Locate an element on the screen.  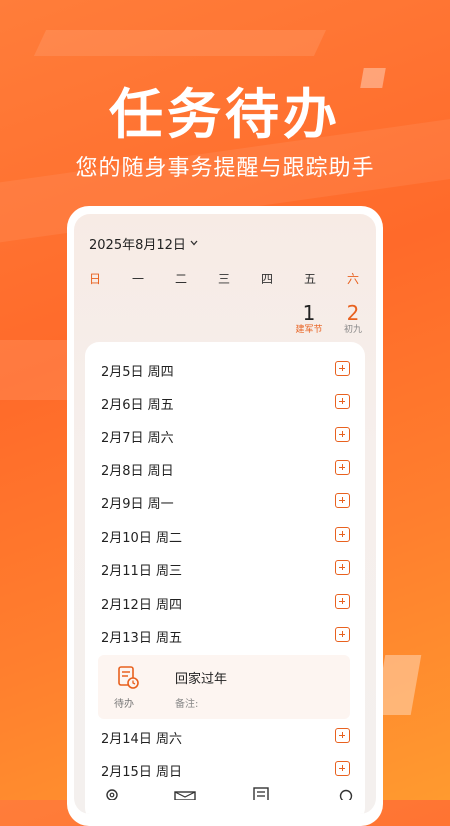
date-label: 2月14日 周六 is located at coordinates (141, 739).